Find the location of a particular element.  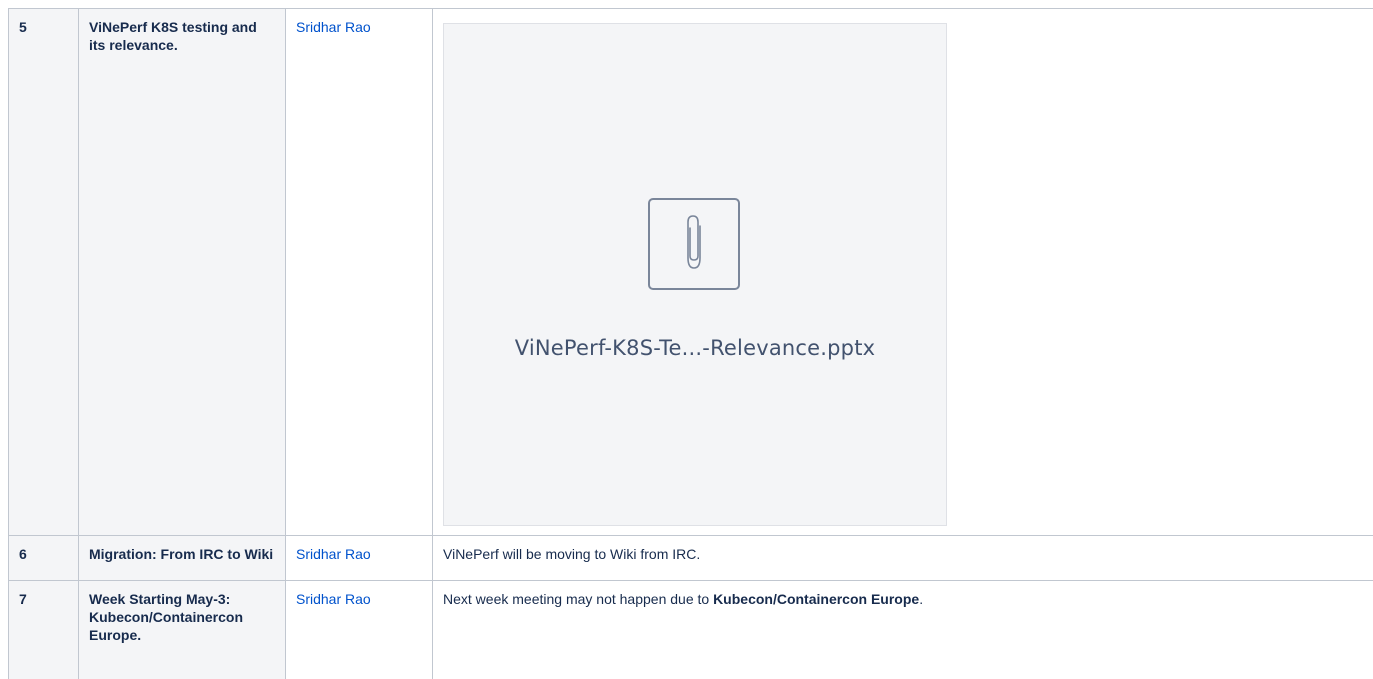

notes-text-end: . is located at coordinates (921, 599).